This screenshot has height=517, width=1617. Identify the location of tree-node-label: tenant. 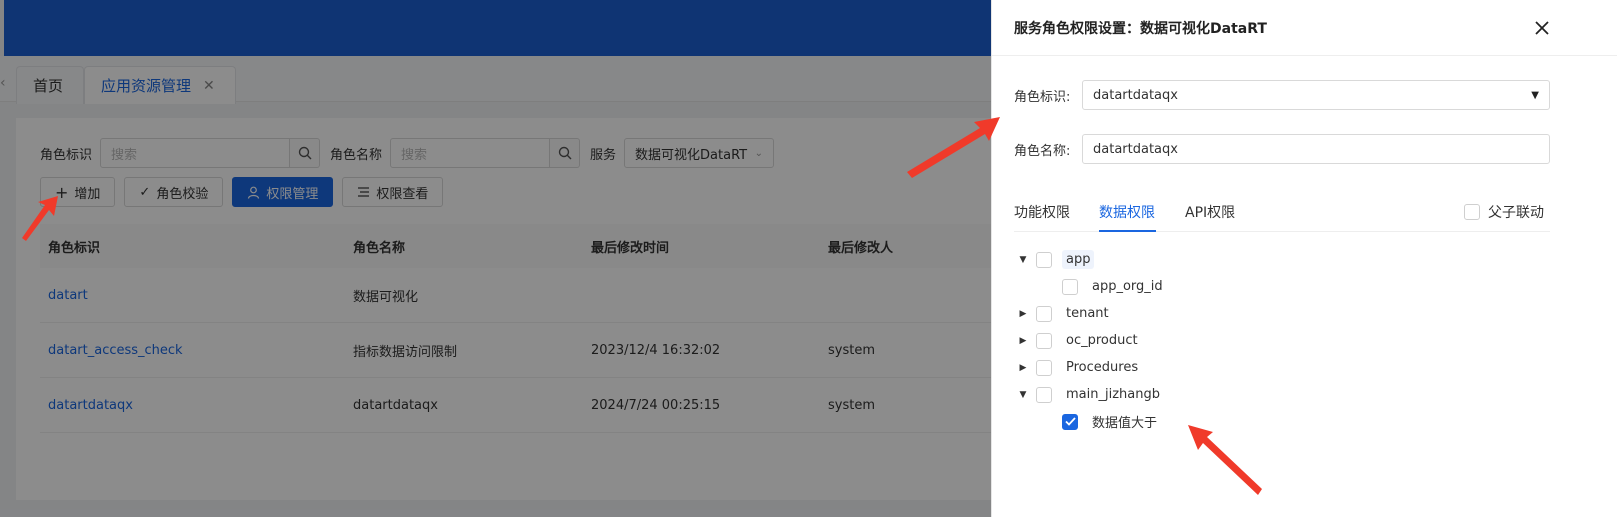
(1087, 313).